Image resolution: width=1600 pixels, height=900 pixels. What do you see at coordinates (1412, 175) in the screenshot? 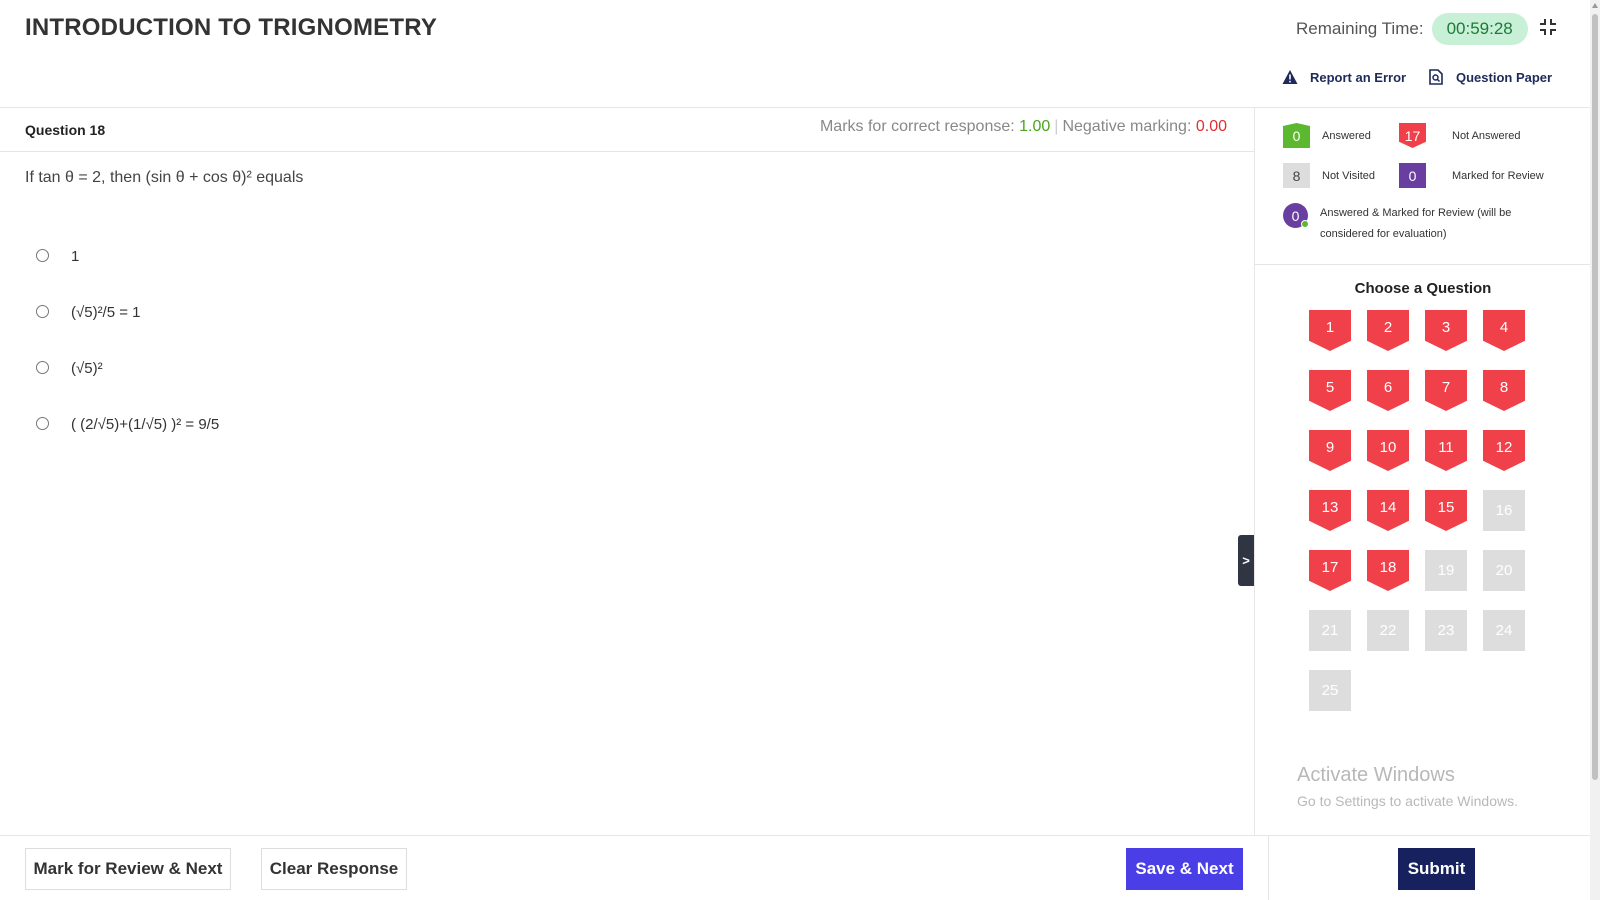
I see `marked-review-badge: 0` at bounding box center [1412, 175].